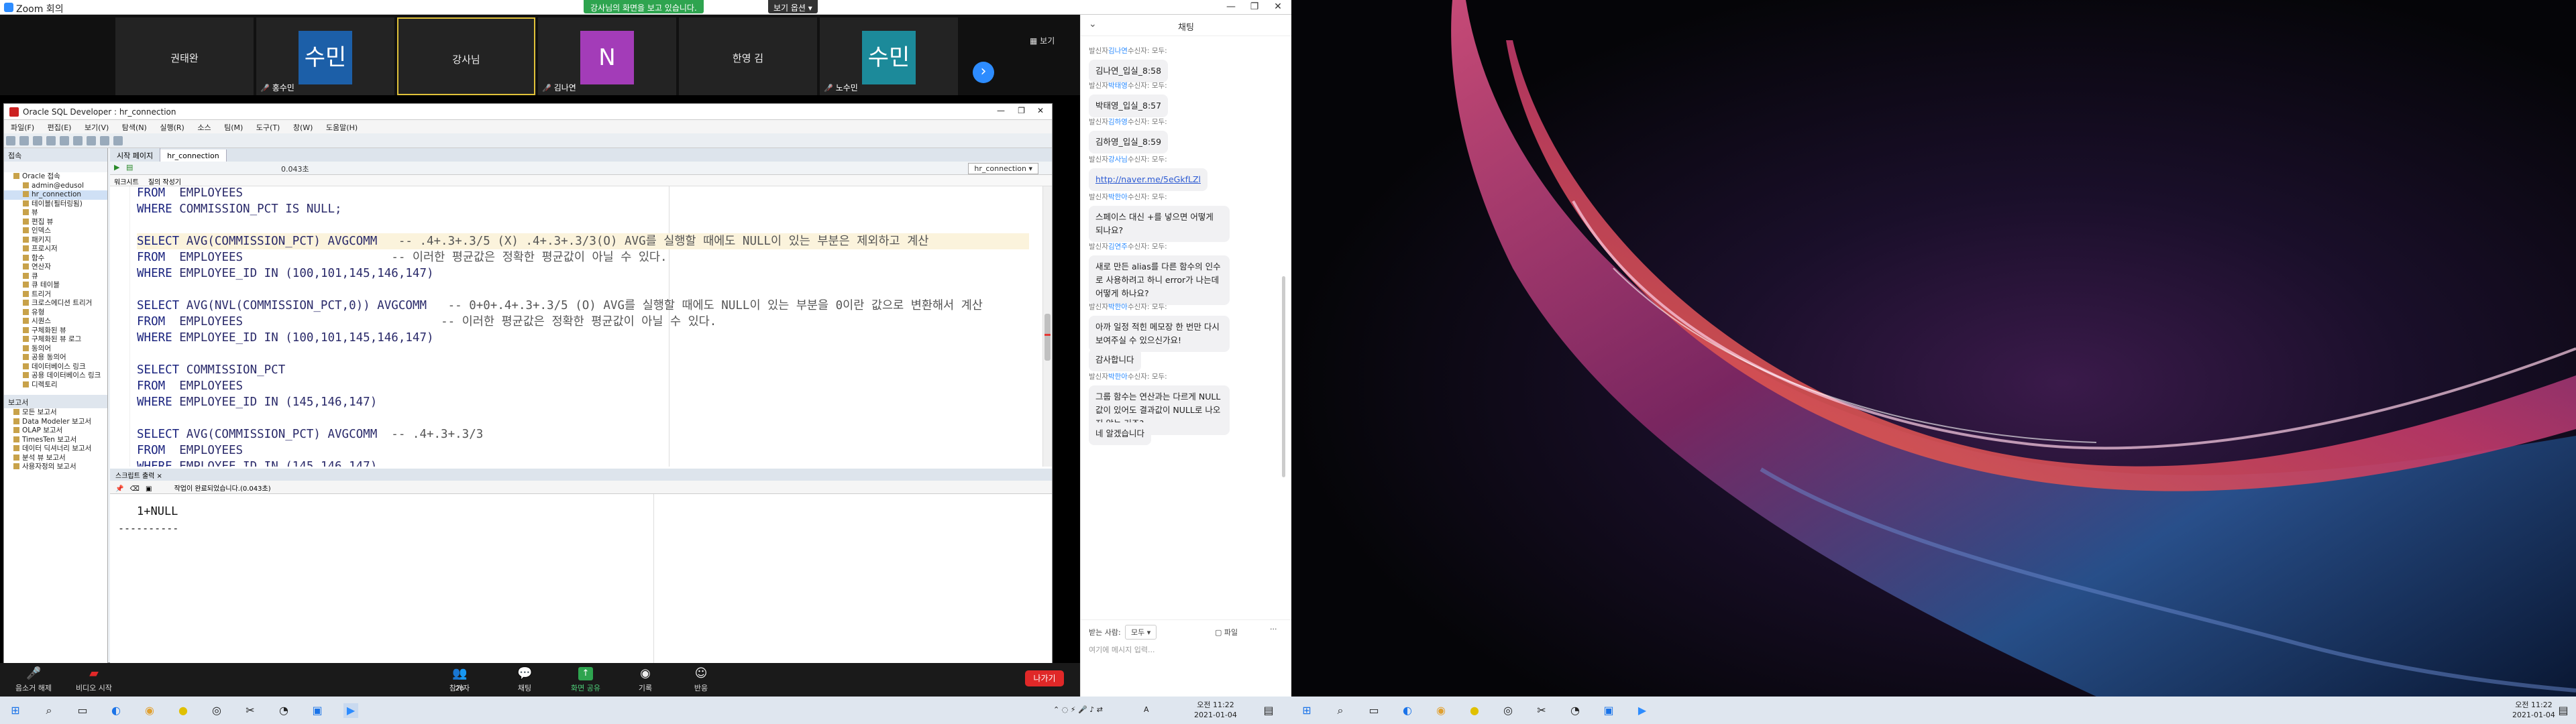 This screenshot has width=2576, height=724. What do you see at coordinates (10, 140) in the screenshot?
I see `new-icon` at bounding box center [10, 140].